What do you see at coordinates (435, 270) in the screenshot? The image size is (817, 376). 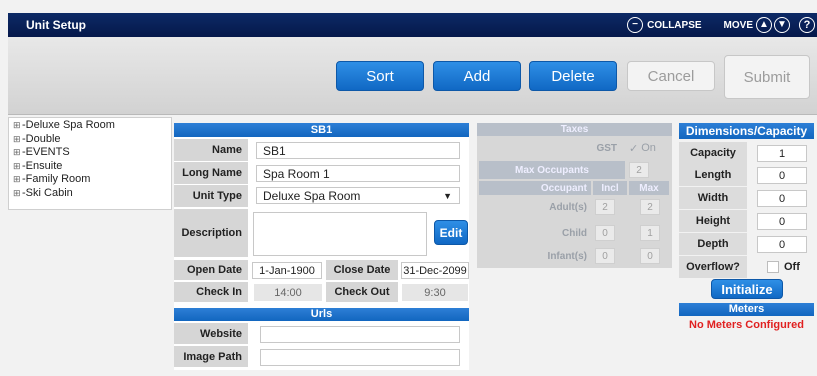 I see `close-date-field: 31-Dec-2099` at bounding box center [435, 270].